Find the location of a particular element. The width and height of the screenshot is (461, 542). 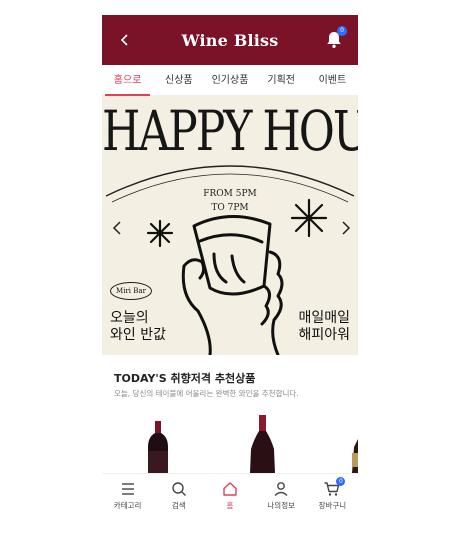

category-tabs: 홈으로 신상품 인기상품 기획전 이벤트 is located at coordinates (230, 80).